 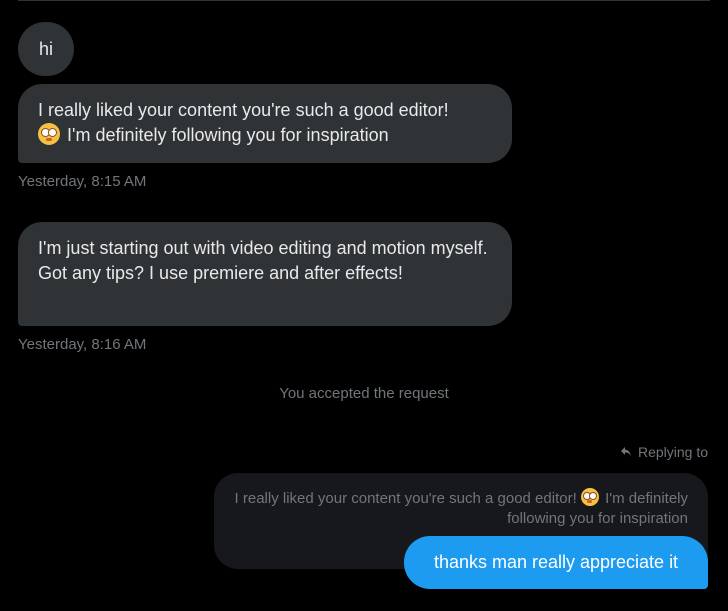 What do you see at coordinates (82, 344) in the screenshot?
I see `message-timestamp: Yesterday, 8:16 AM` at bounding box center [82, 344].